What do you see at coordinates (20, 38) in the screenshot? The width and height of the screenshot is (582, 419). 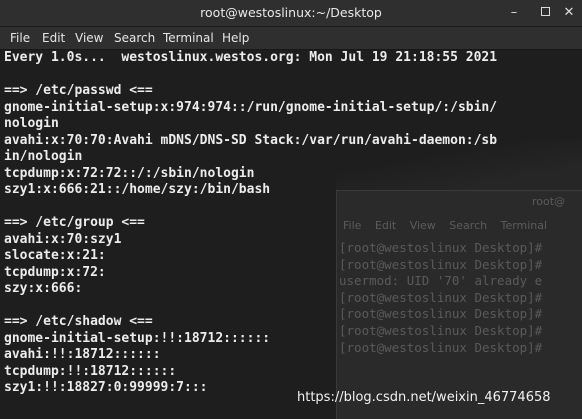 I see `menu-file: File` at bounding box center [20, 38].